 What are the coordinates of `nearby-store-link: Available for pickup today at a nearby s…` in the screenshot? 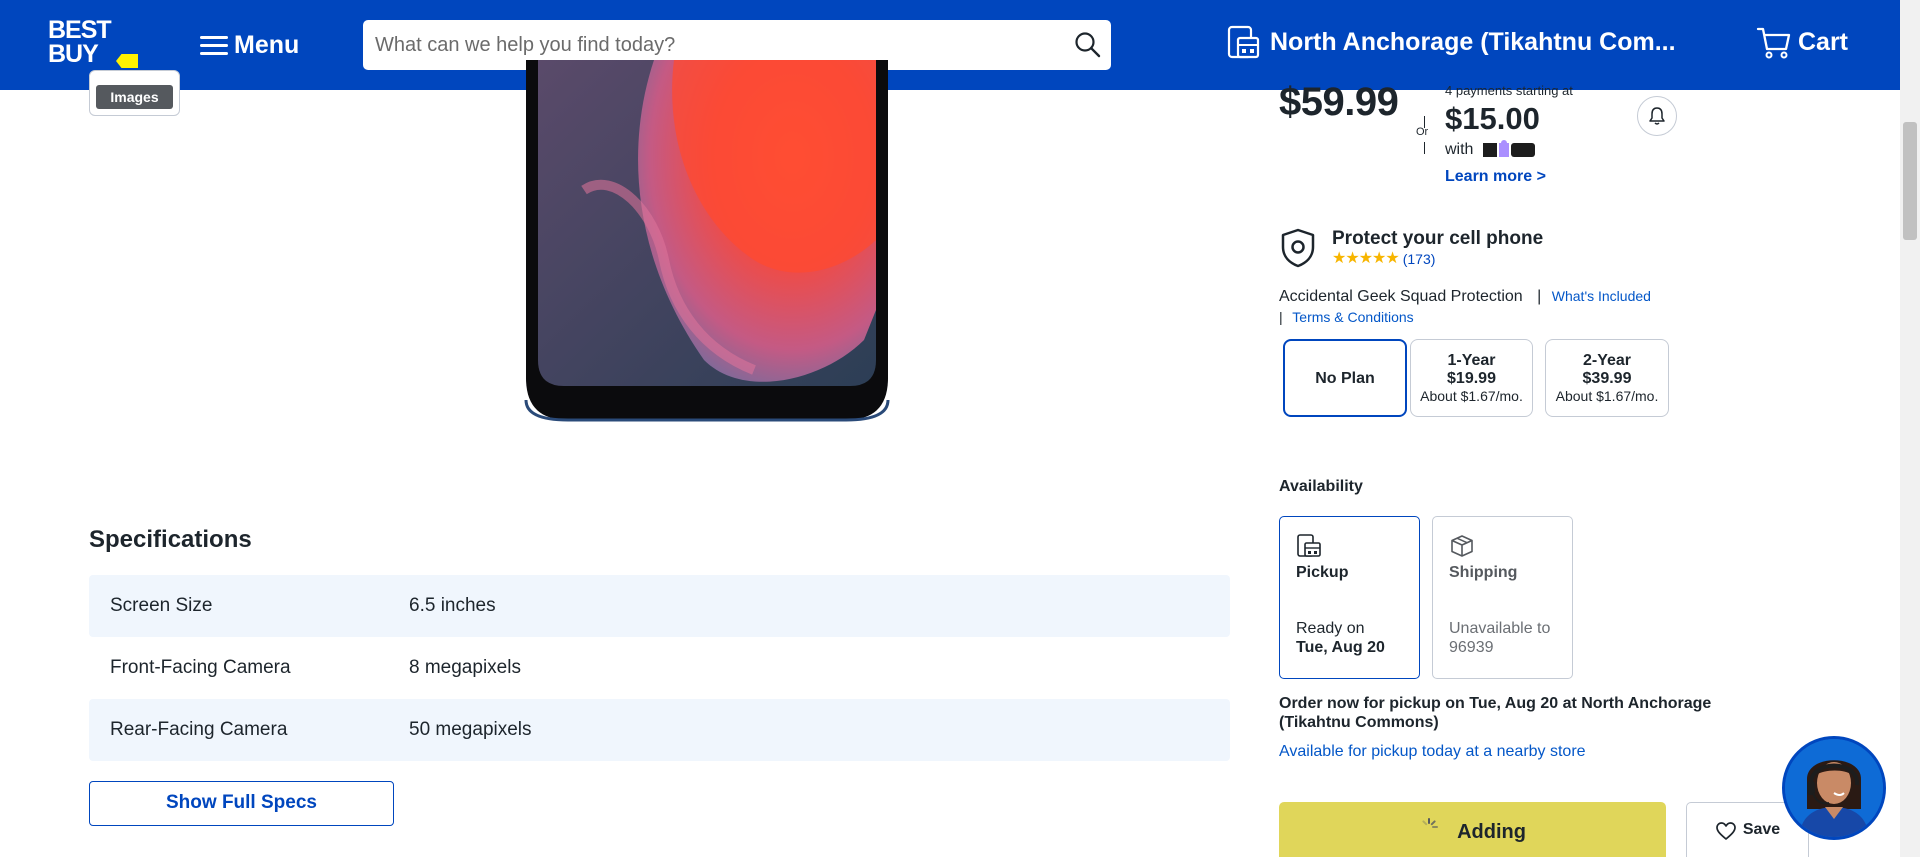 It's located at (1432, 752).